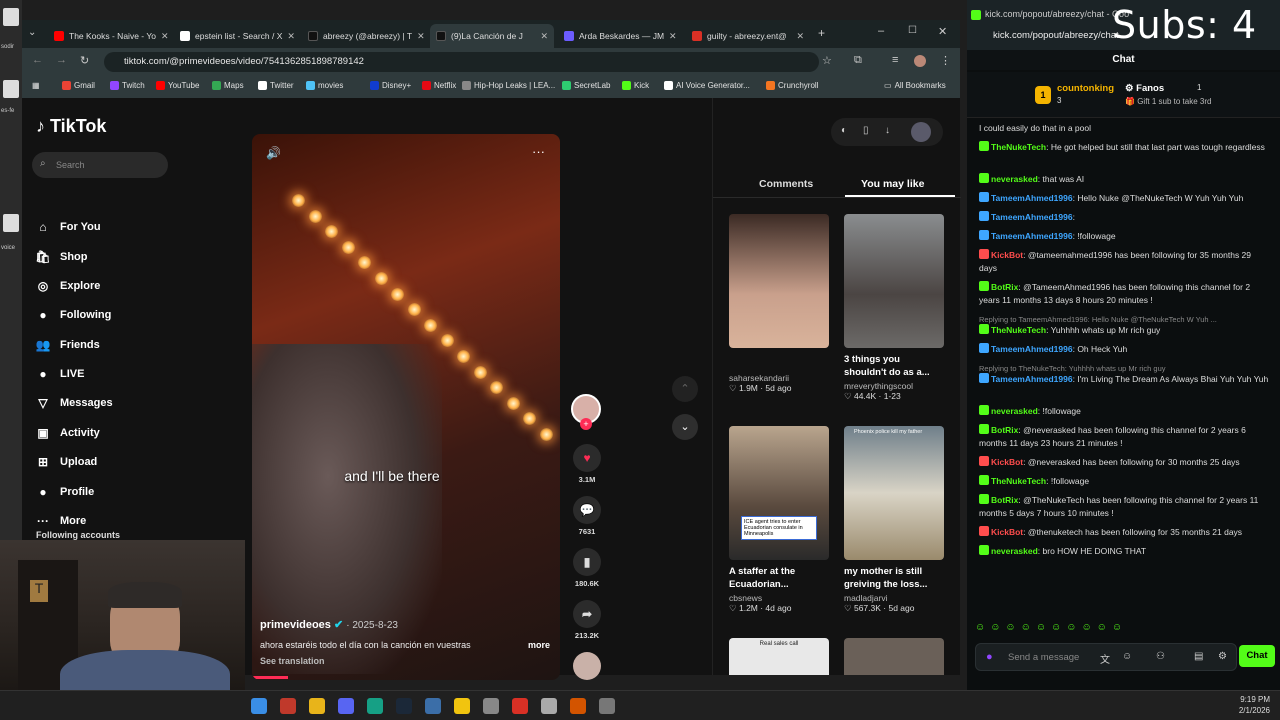 Image resolution: width=1280 pixels, height=720 pixels. Describe the element at coordinates (324, 85) in the screenshot. I see `bookmark-item: movies` at that location.